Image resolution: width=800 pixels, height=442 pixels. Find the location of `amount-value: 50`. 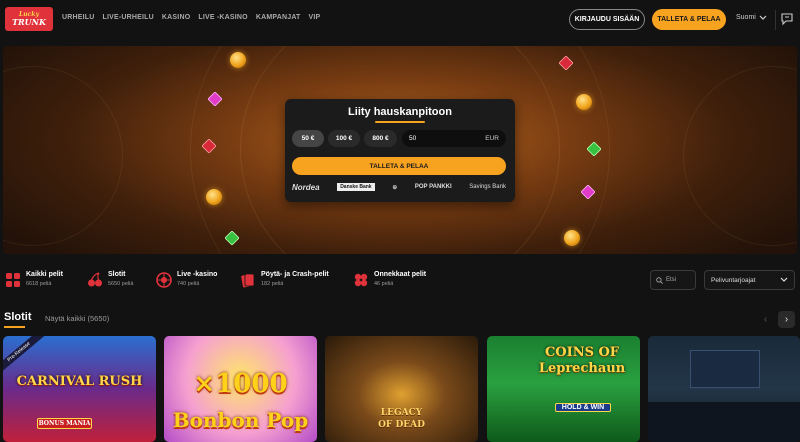

amount-value: 50 is located at coordinates (413, 138).